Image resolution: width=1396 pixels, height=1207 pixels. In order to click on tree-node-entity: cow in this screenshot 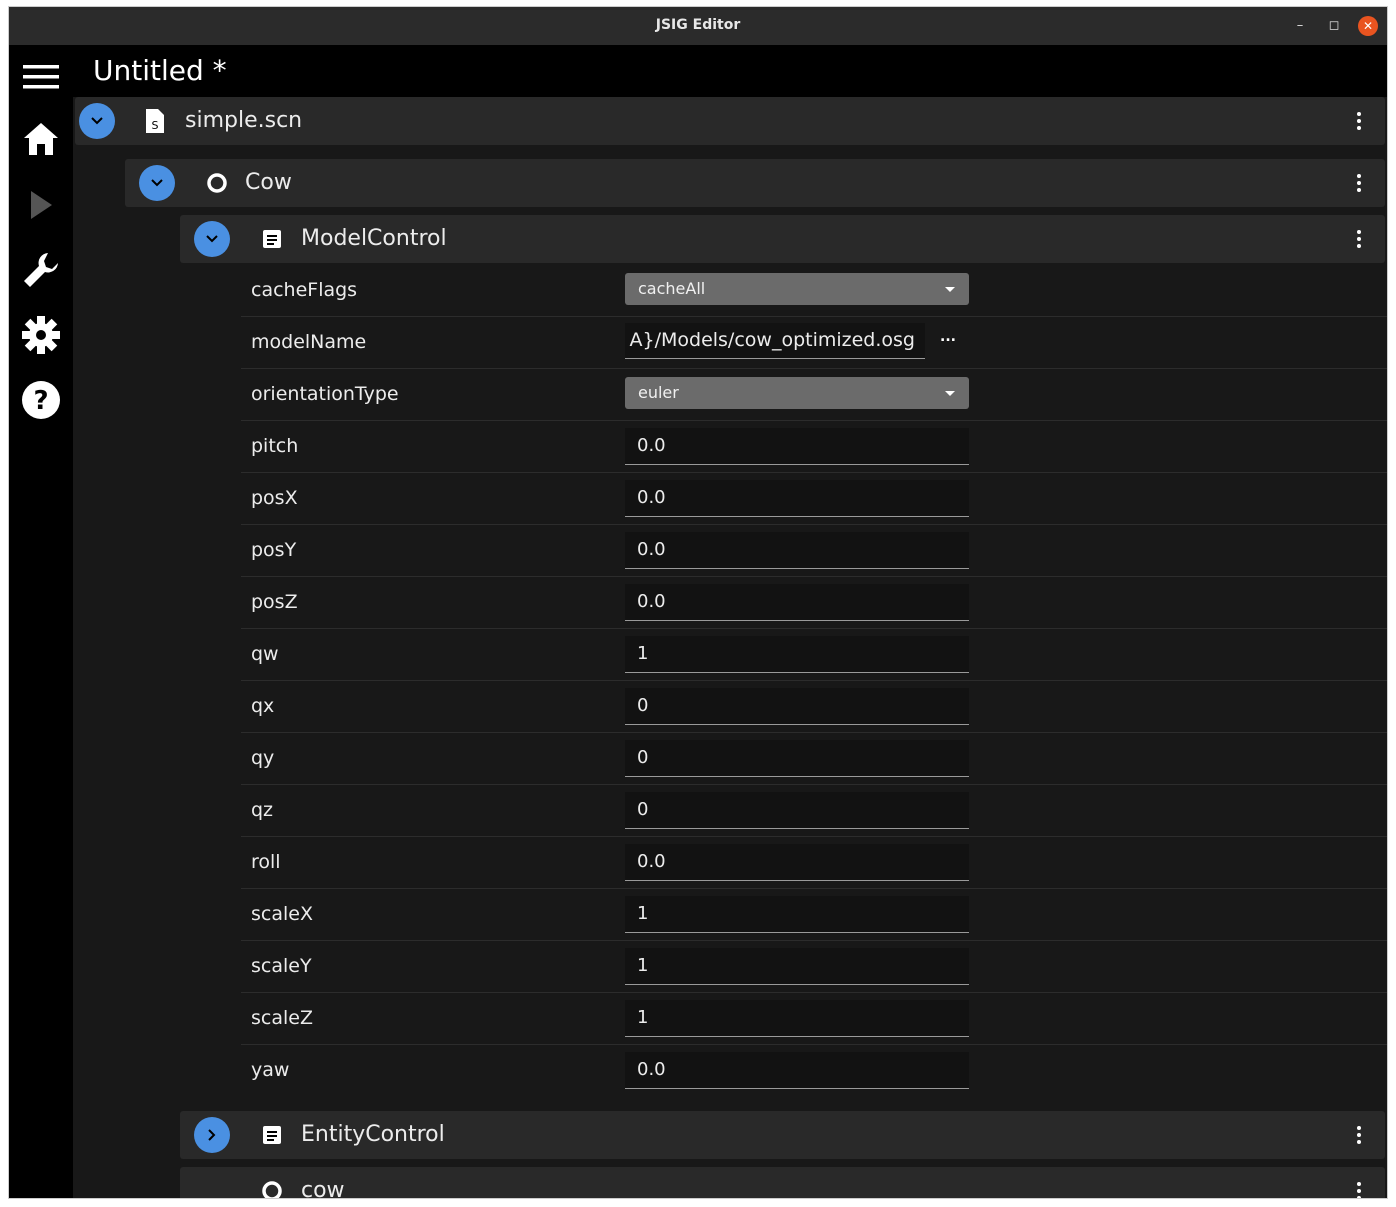, I will do `click(782, 1182)`.